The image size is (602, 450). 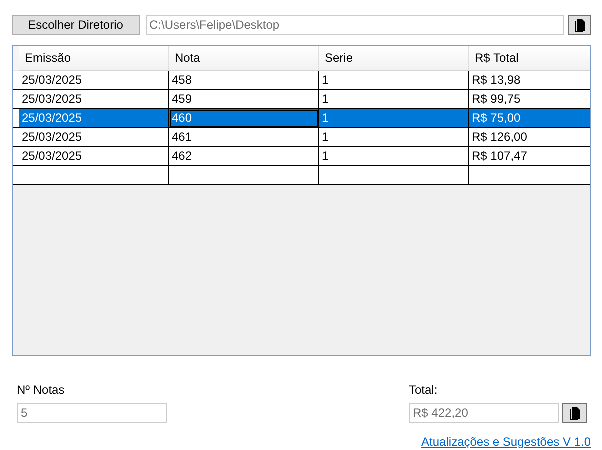 I want to click on table-cell: 460, so click(x=244, y=118).